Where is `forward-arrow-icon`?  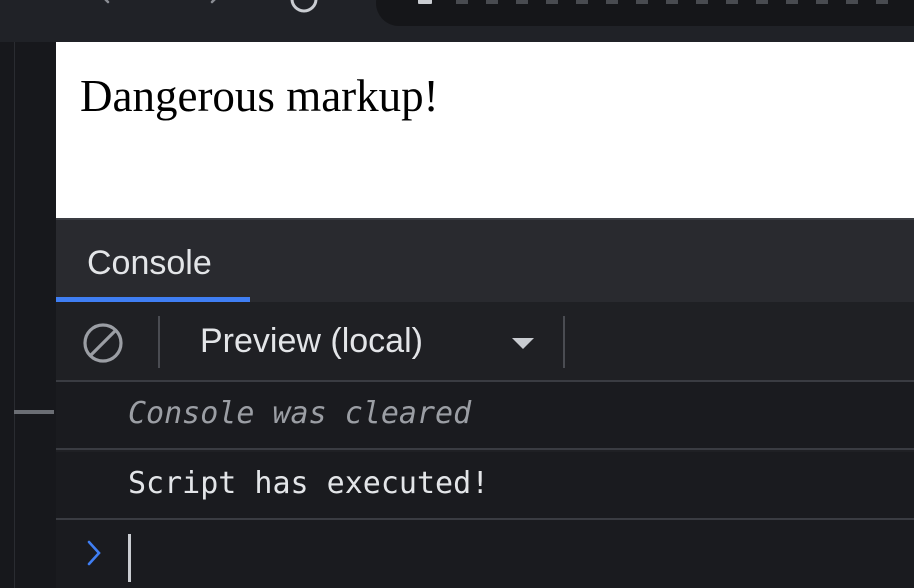 forward-arrow-icon is located at coordinates (215, 2).